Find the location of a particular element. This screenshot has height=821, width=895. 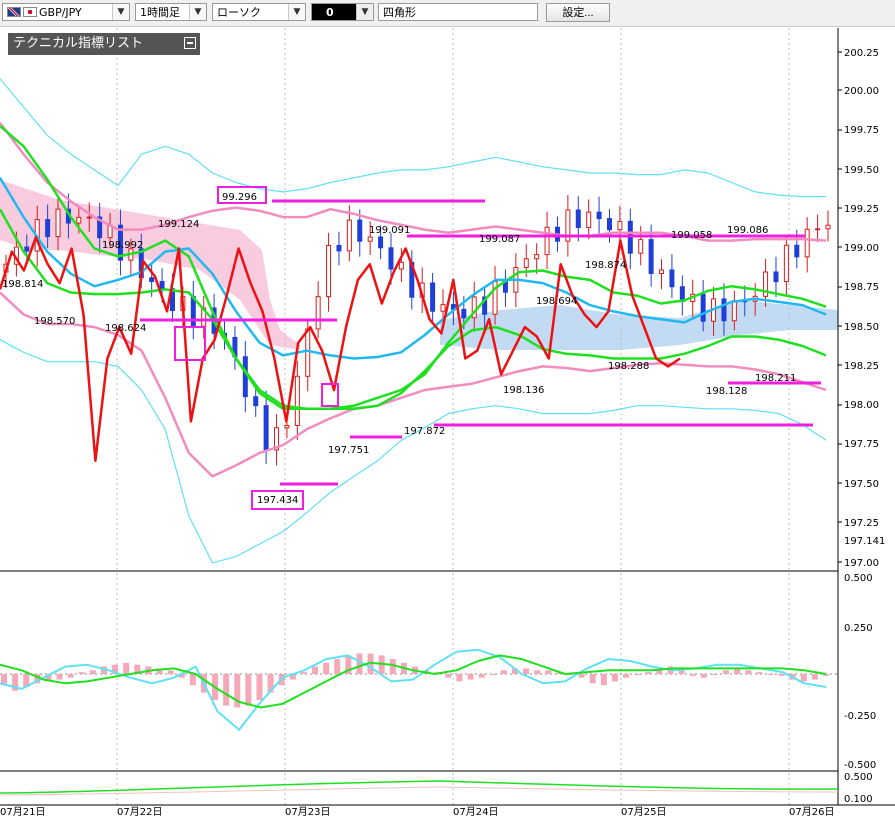

price-label: 197.434 is located at coordinates (277, 500).